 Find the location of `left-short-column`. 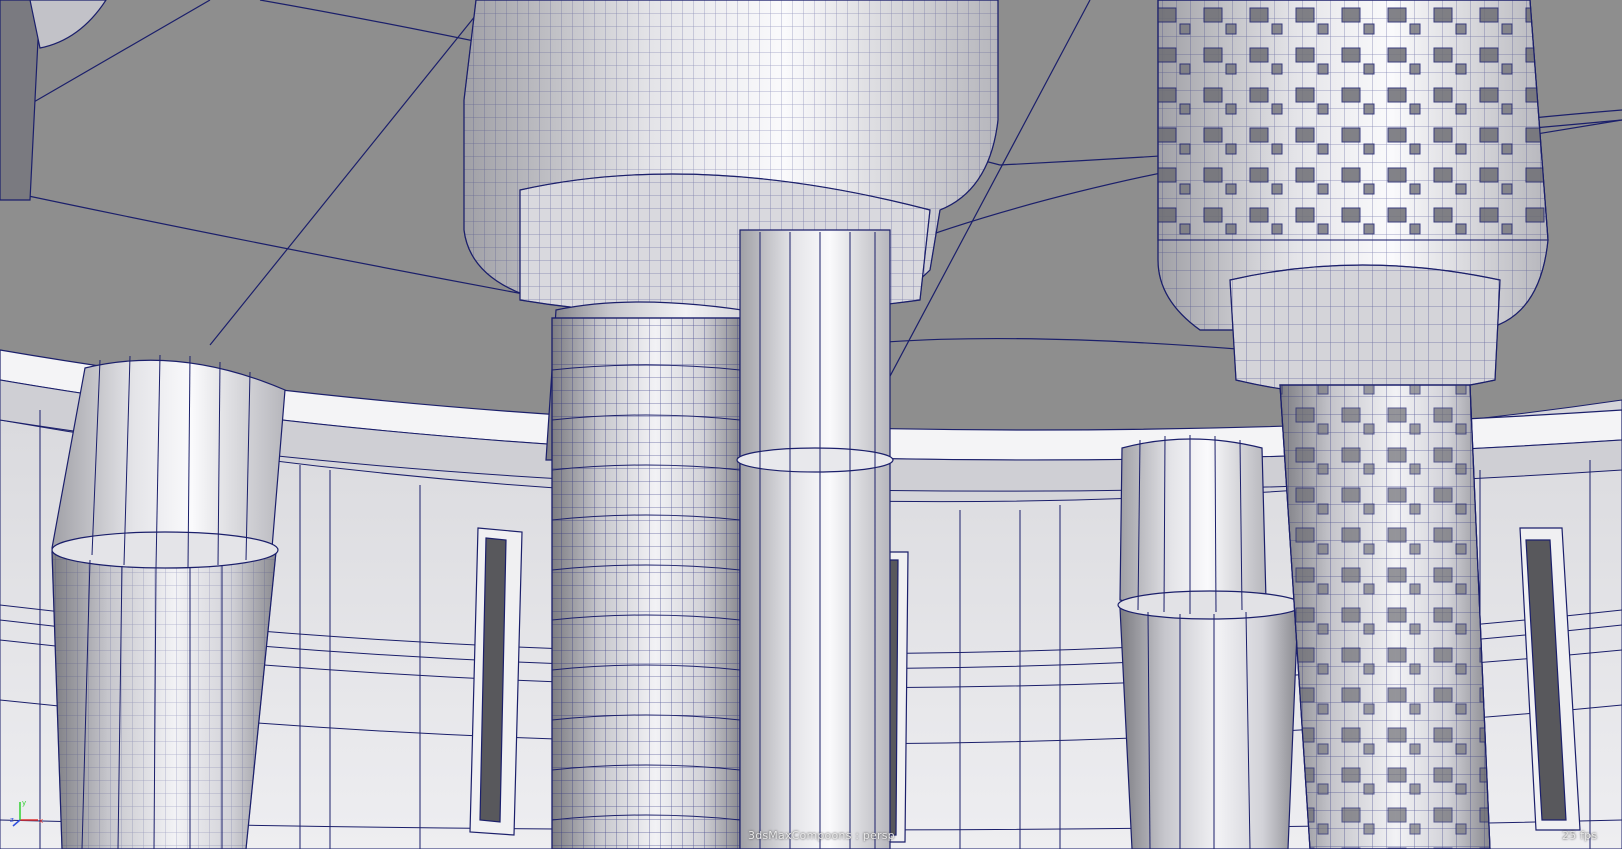

left-short-column is located at coordinates (168, 601).